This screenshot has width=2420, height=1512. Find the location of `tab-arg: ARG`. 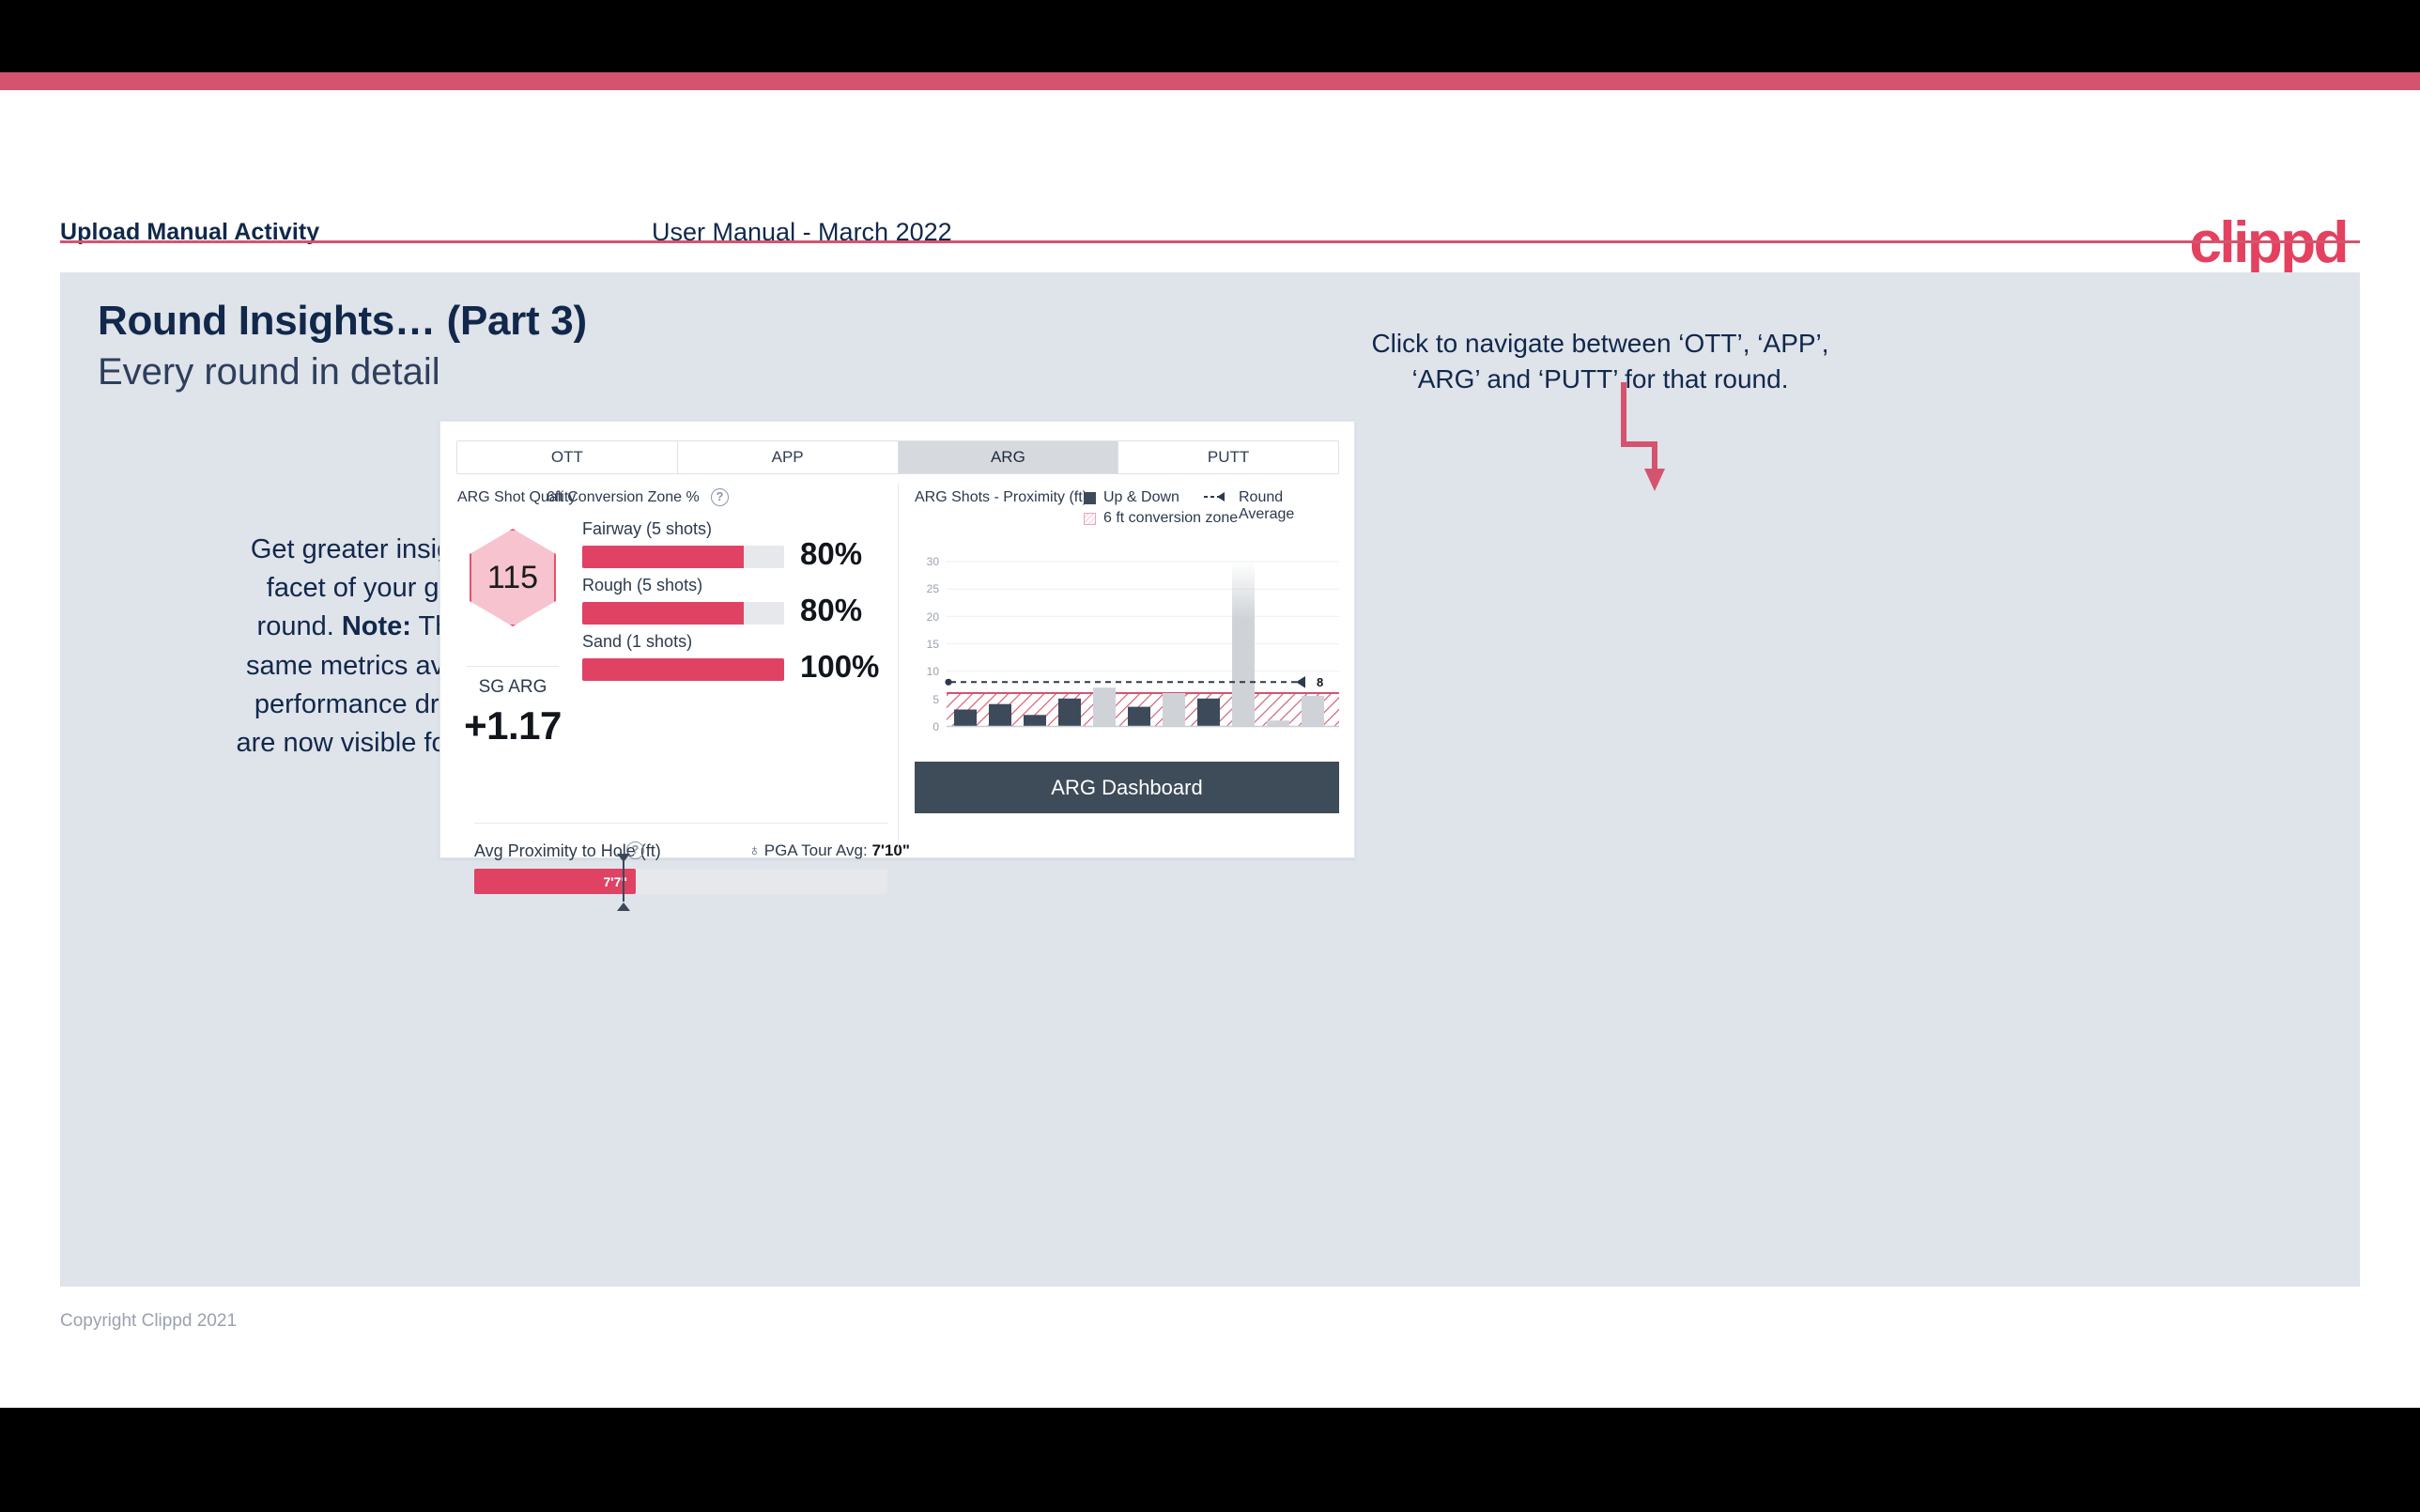

tab-arg: ARG is located at coordinates (1009, 457).